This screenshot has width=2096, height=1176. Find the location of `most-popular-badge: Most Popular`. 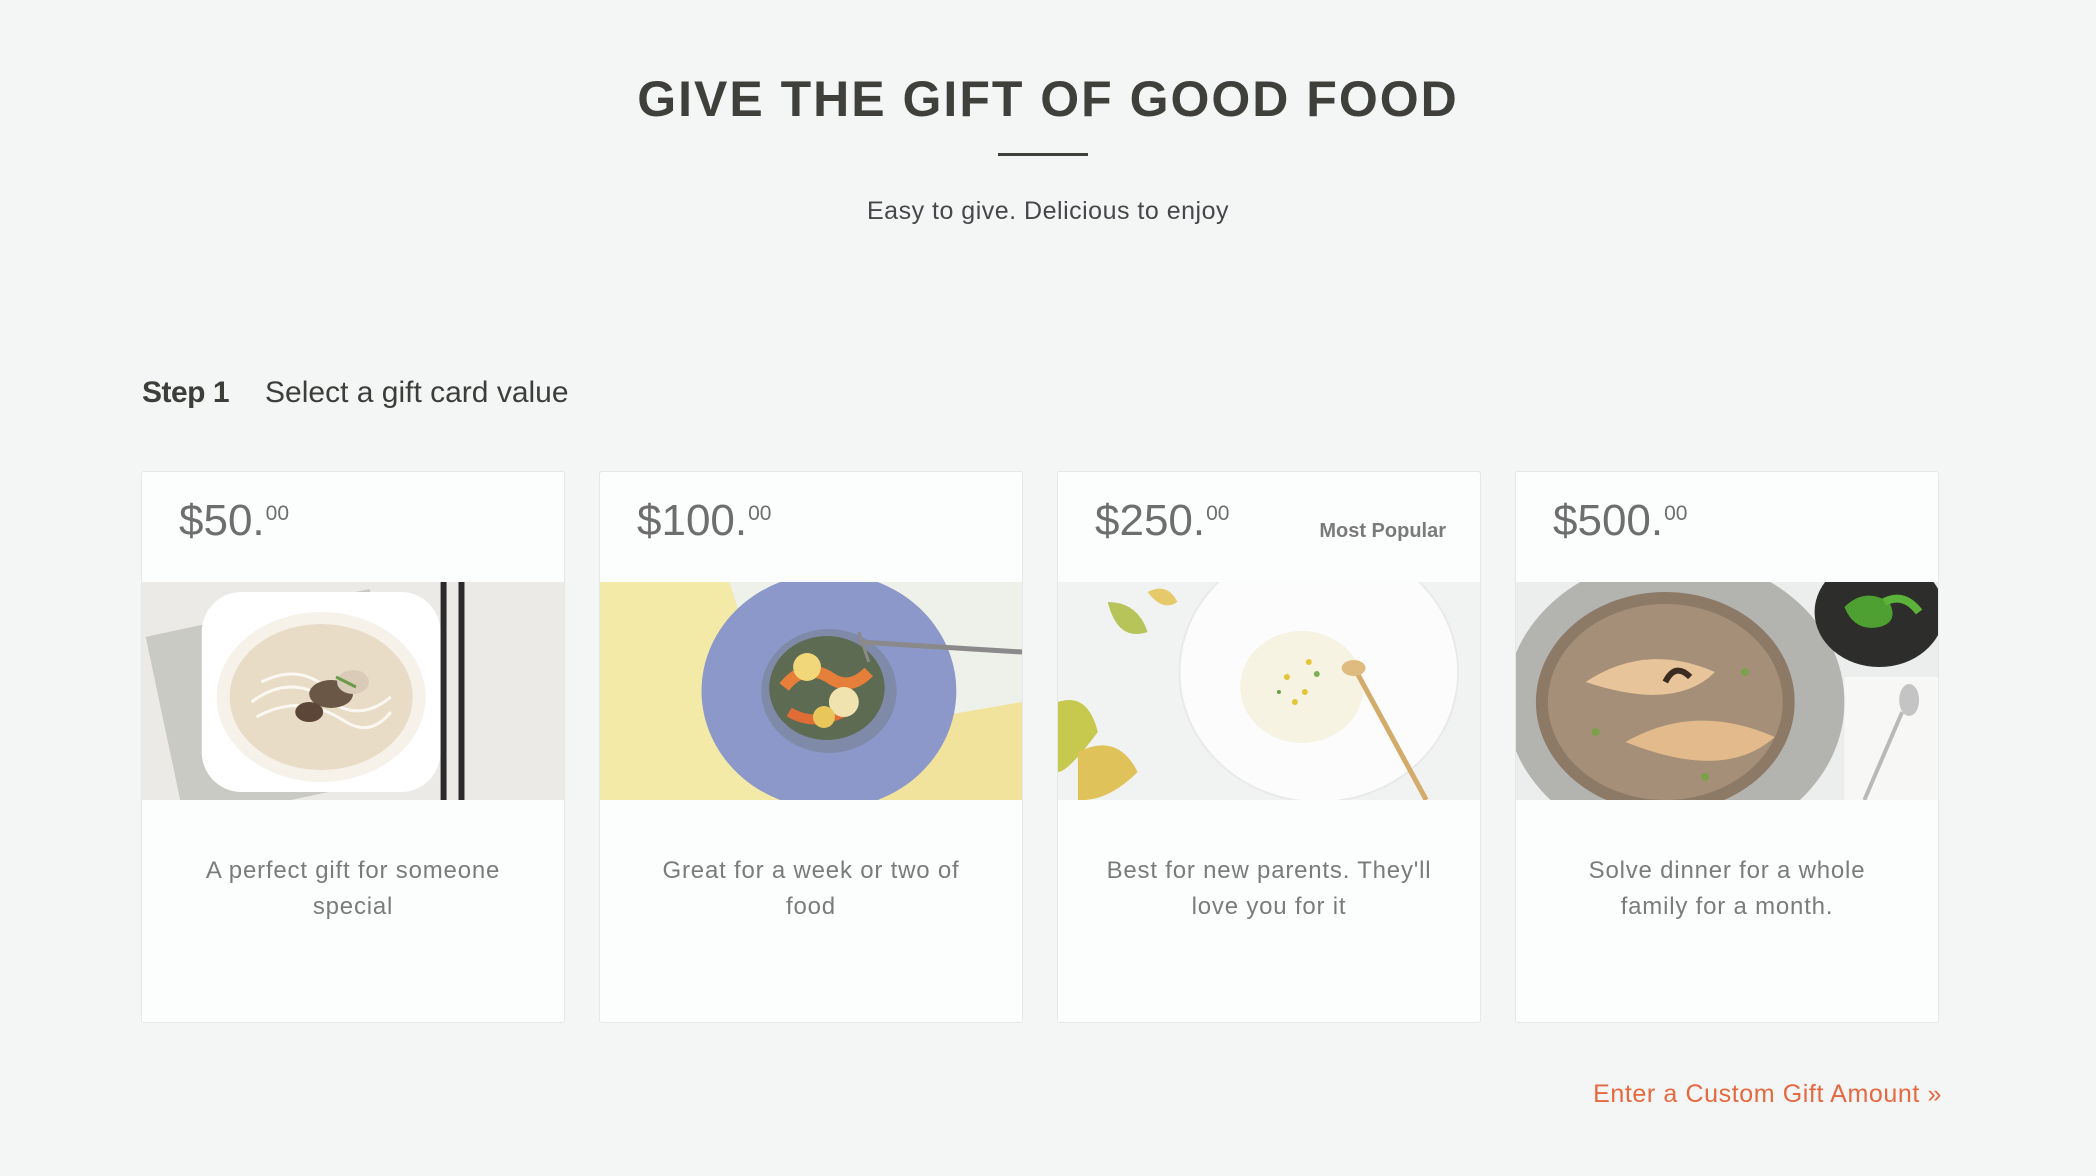

most-popular-badge: Most Popular is located at coordinates (1382, 531).